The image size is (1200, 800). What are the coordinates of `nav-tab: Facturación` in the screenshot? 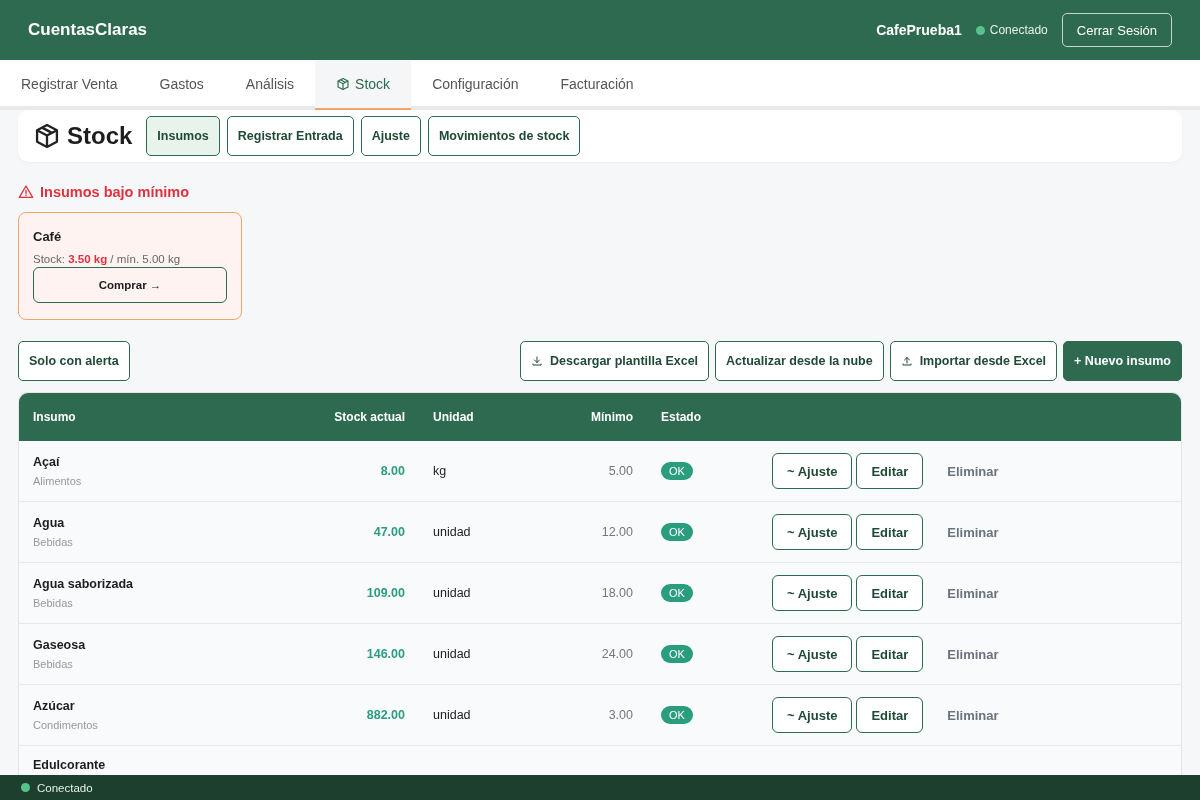 It's located at (597, 85).